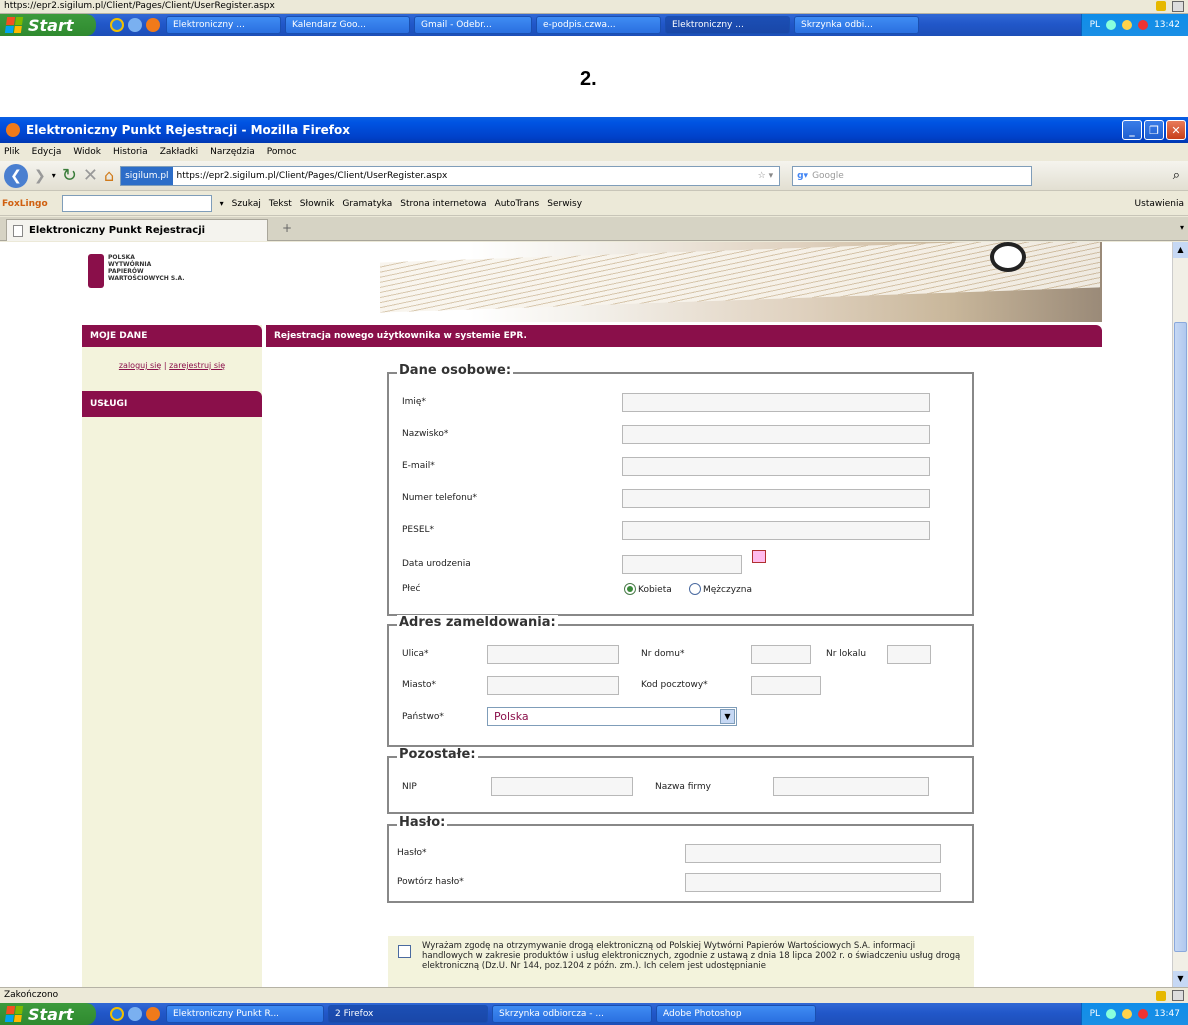  What do you see at coordinates (69, 175) in the screenshot?
I see `reload-icon: ↻` at bounding box center [69, 175].